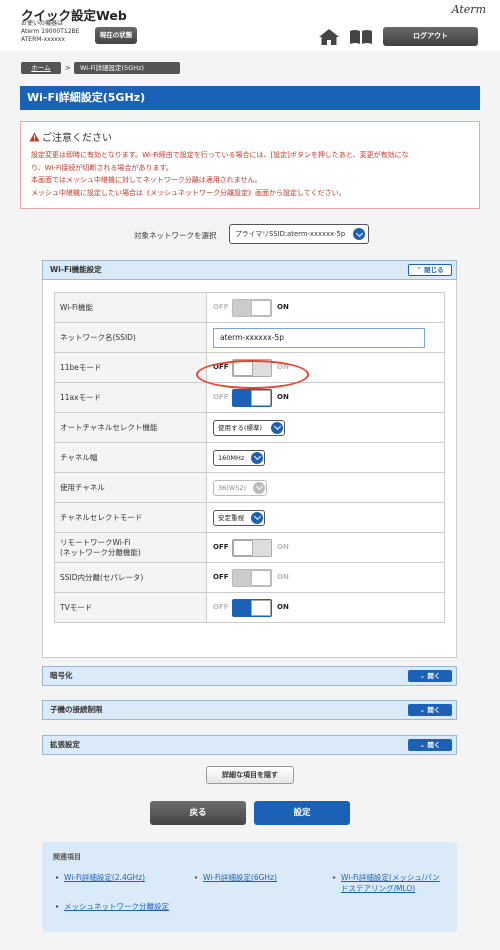  I want to click on row-label: 11axモード, so click(130, 397).